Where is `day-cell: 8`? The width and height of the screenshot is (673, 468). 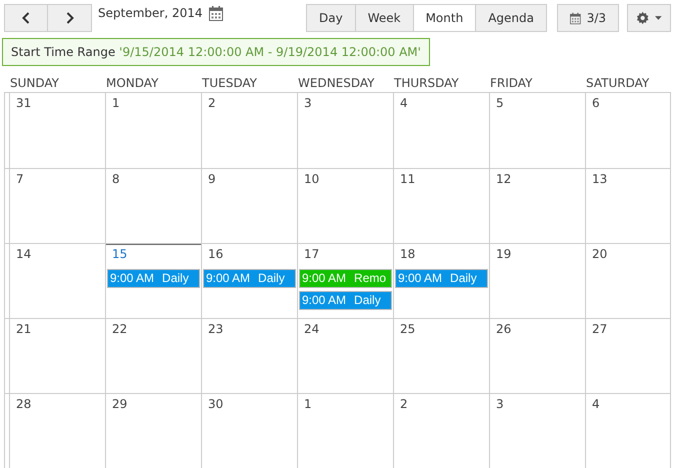
day-cell: 8 is located at coordinates (154, 206).